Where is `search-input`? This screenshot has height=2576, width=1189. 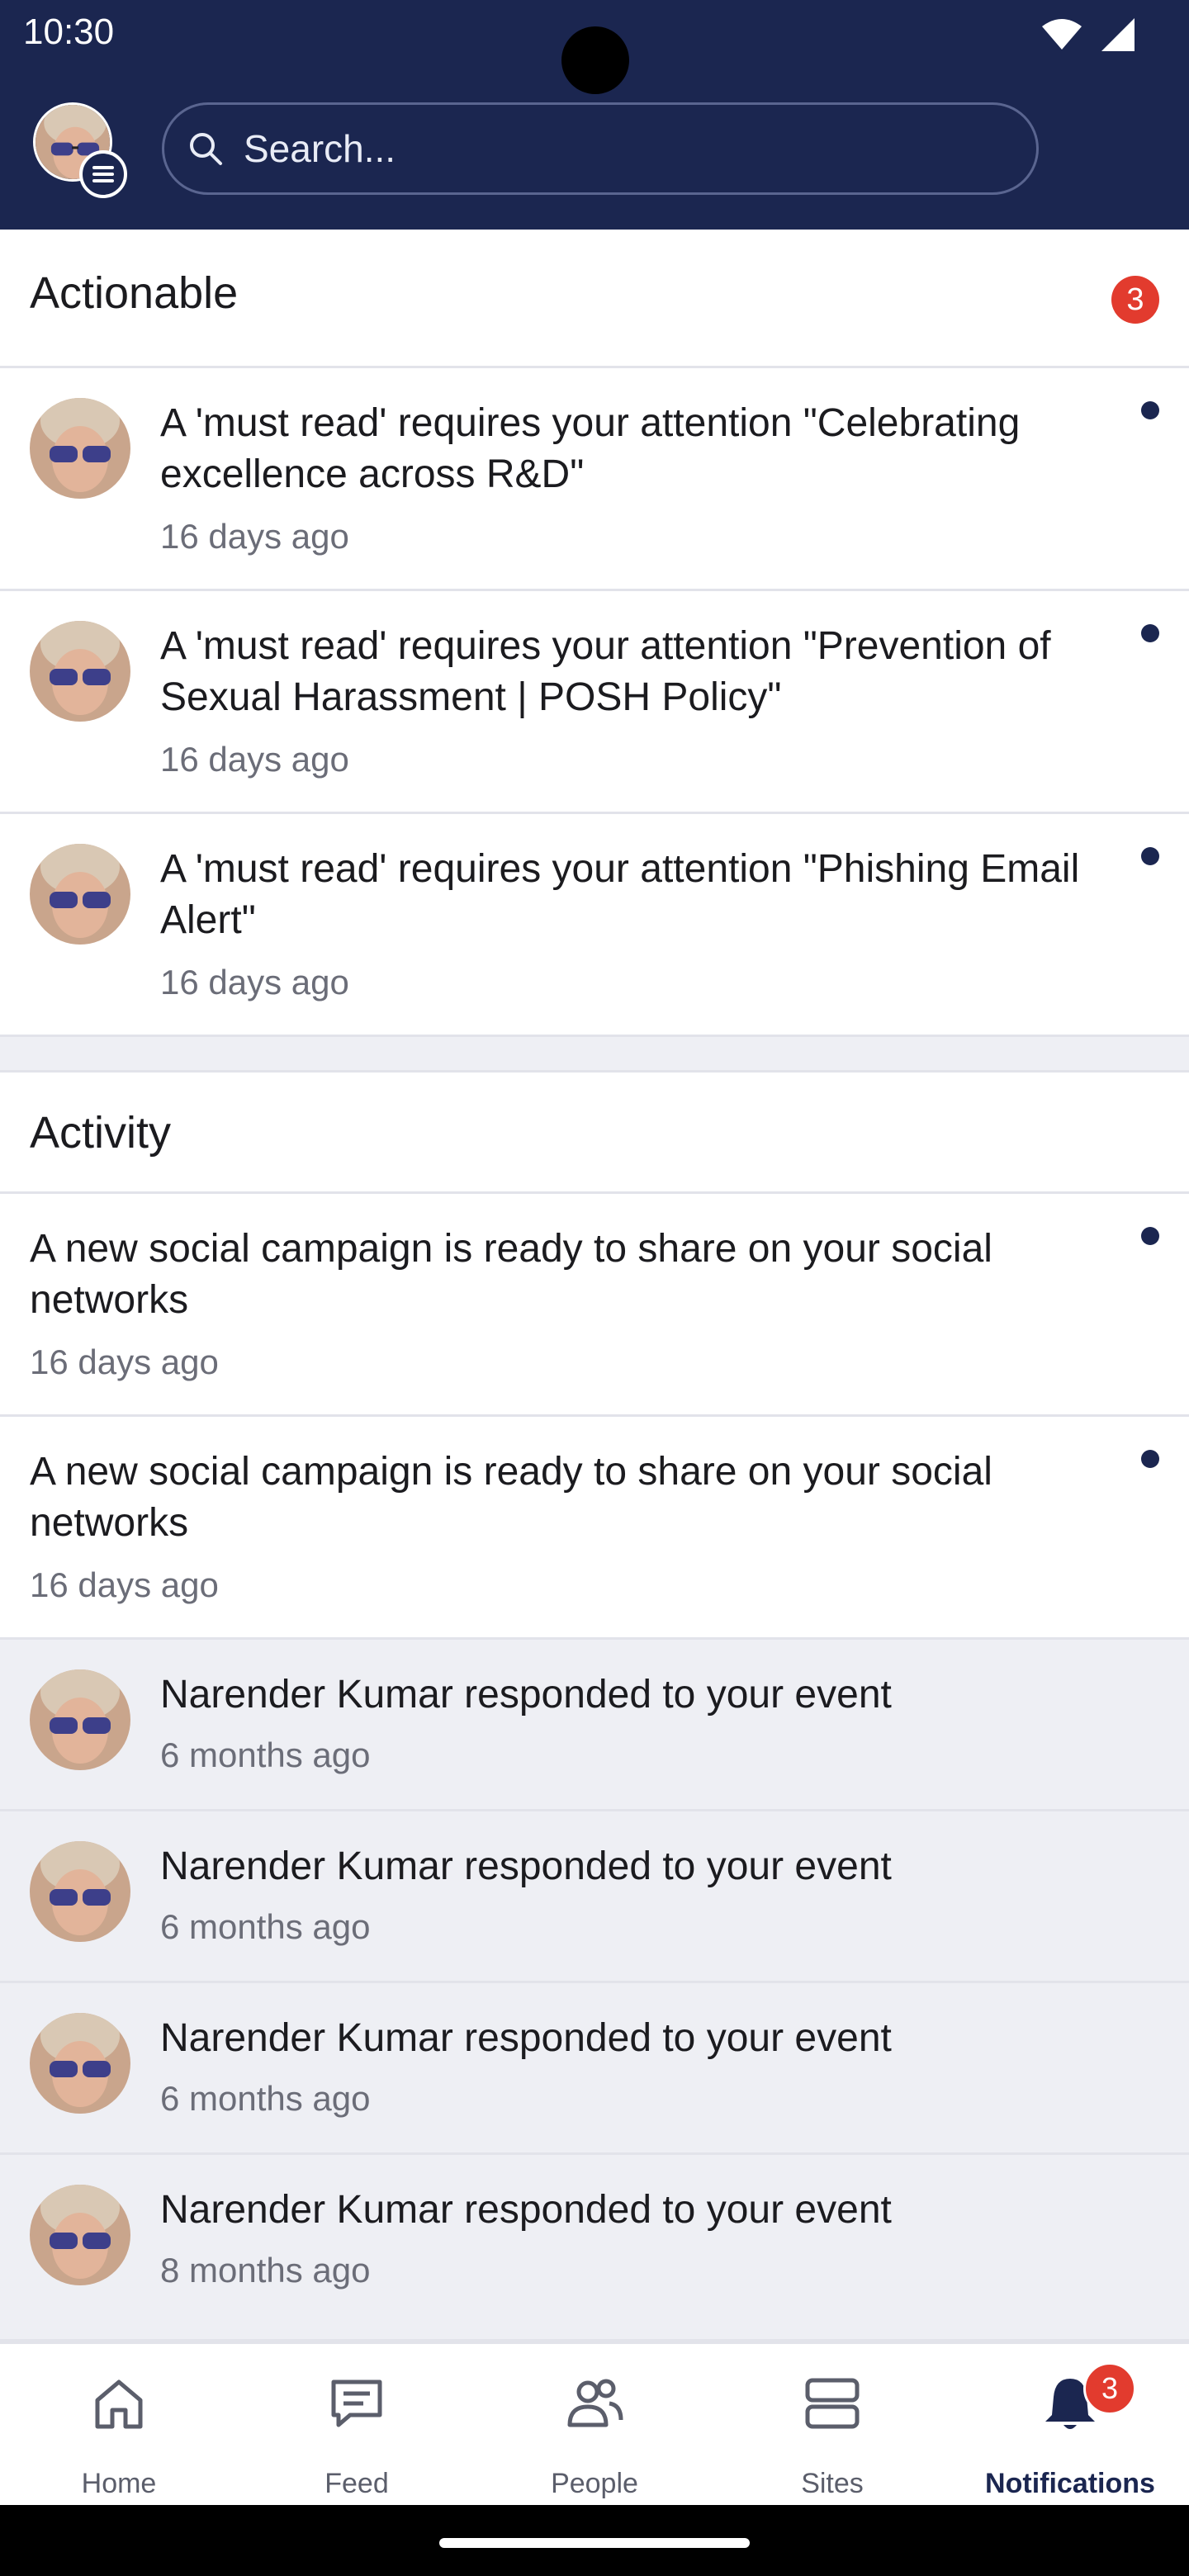 search-input is located at coordinates (615, 148).